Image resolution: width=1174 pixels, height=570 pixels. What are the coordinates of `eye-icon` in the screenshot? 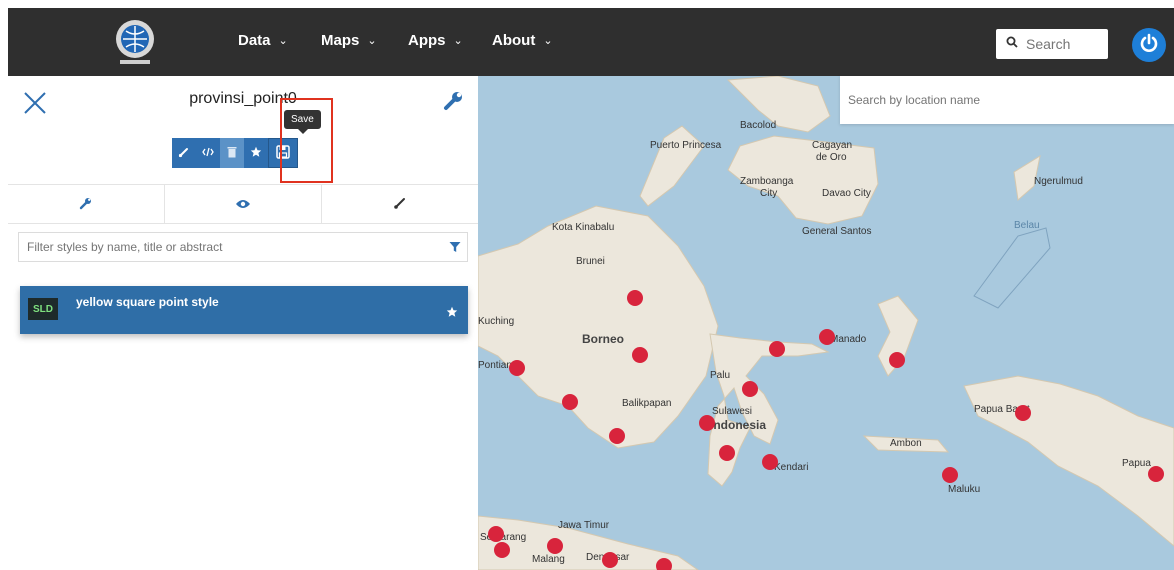 It's located at (243, 204).